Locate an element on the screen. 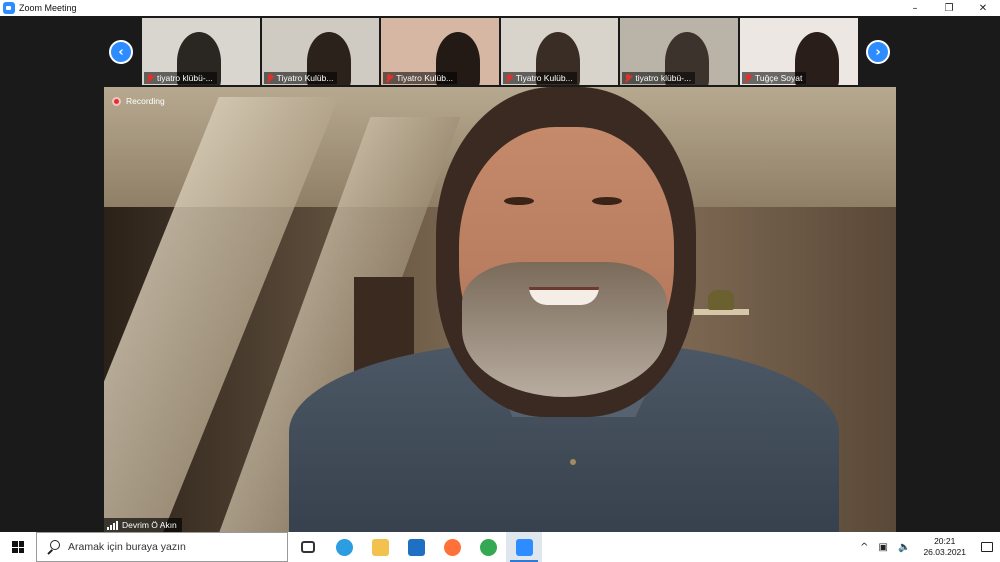 This screenshot has width=1000, height=562. record-icon is located at coordinates (116, 101).